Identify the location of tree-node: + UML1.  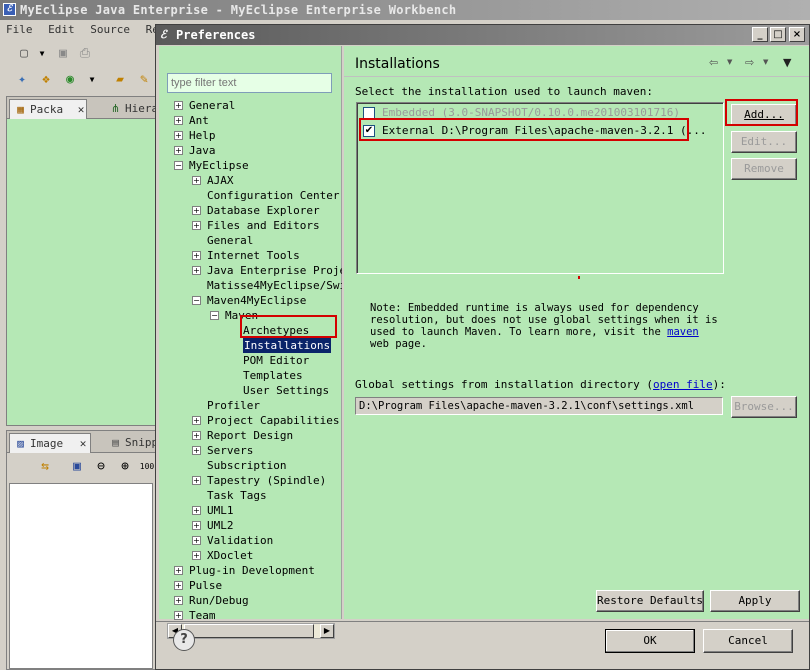
(250, 510).